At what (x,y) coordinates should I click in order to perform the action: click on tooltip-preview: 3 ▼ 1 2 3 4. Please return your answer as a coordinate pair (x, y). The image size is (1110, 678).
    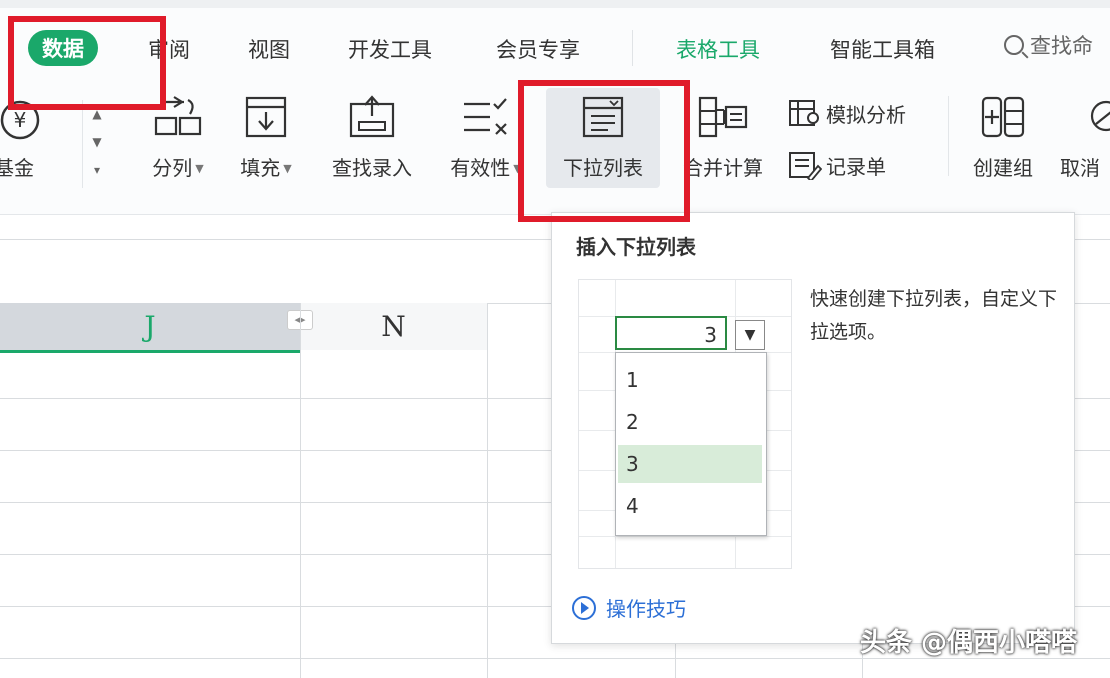
    Looking at the image, I should click on (685, 424).